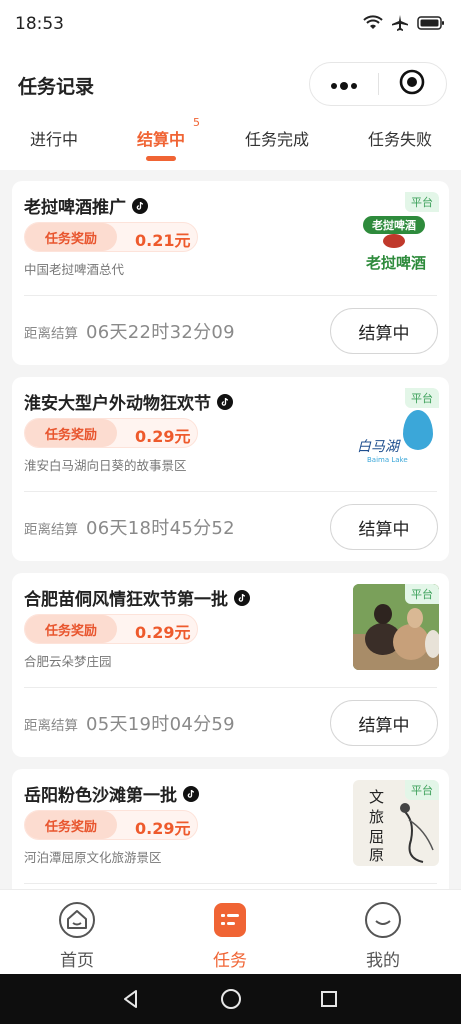  I want to click on wifi-icon, so click(373, 25).